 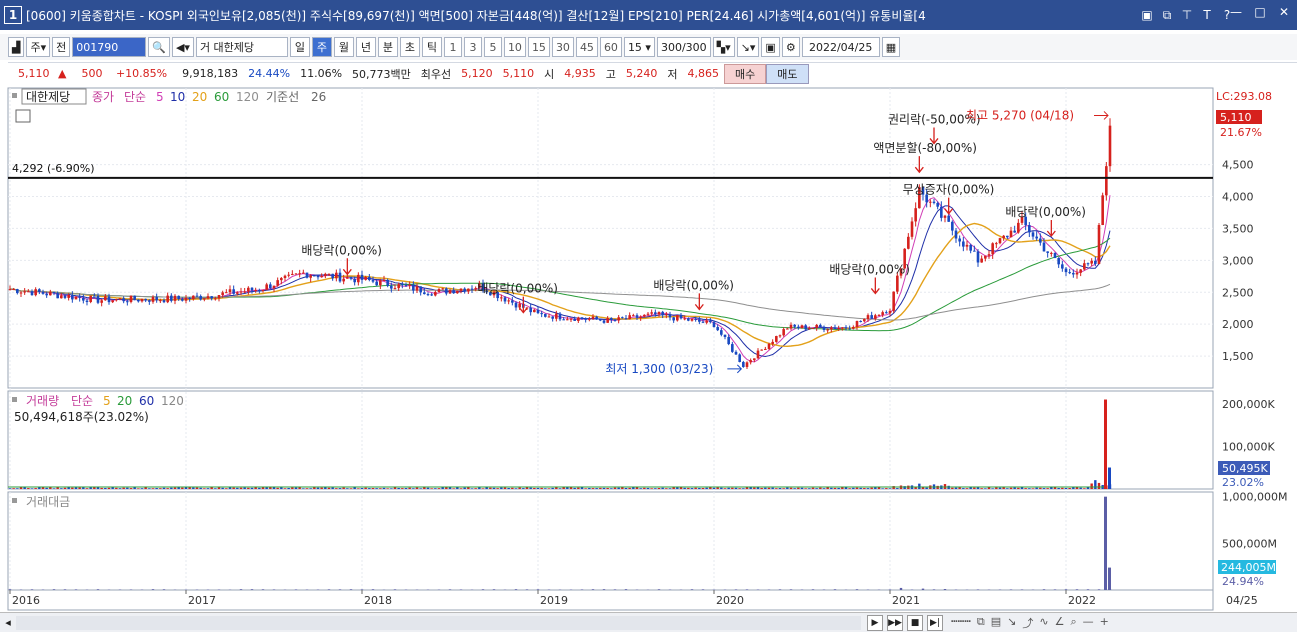 What do you see at coordinates (639, 47) in the screenshot?
I see `interval-select: 15 ▾` at bounding box center [639, 47].